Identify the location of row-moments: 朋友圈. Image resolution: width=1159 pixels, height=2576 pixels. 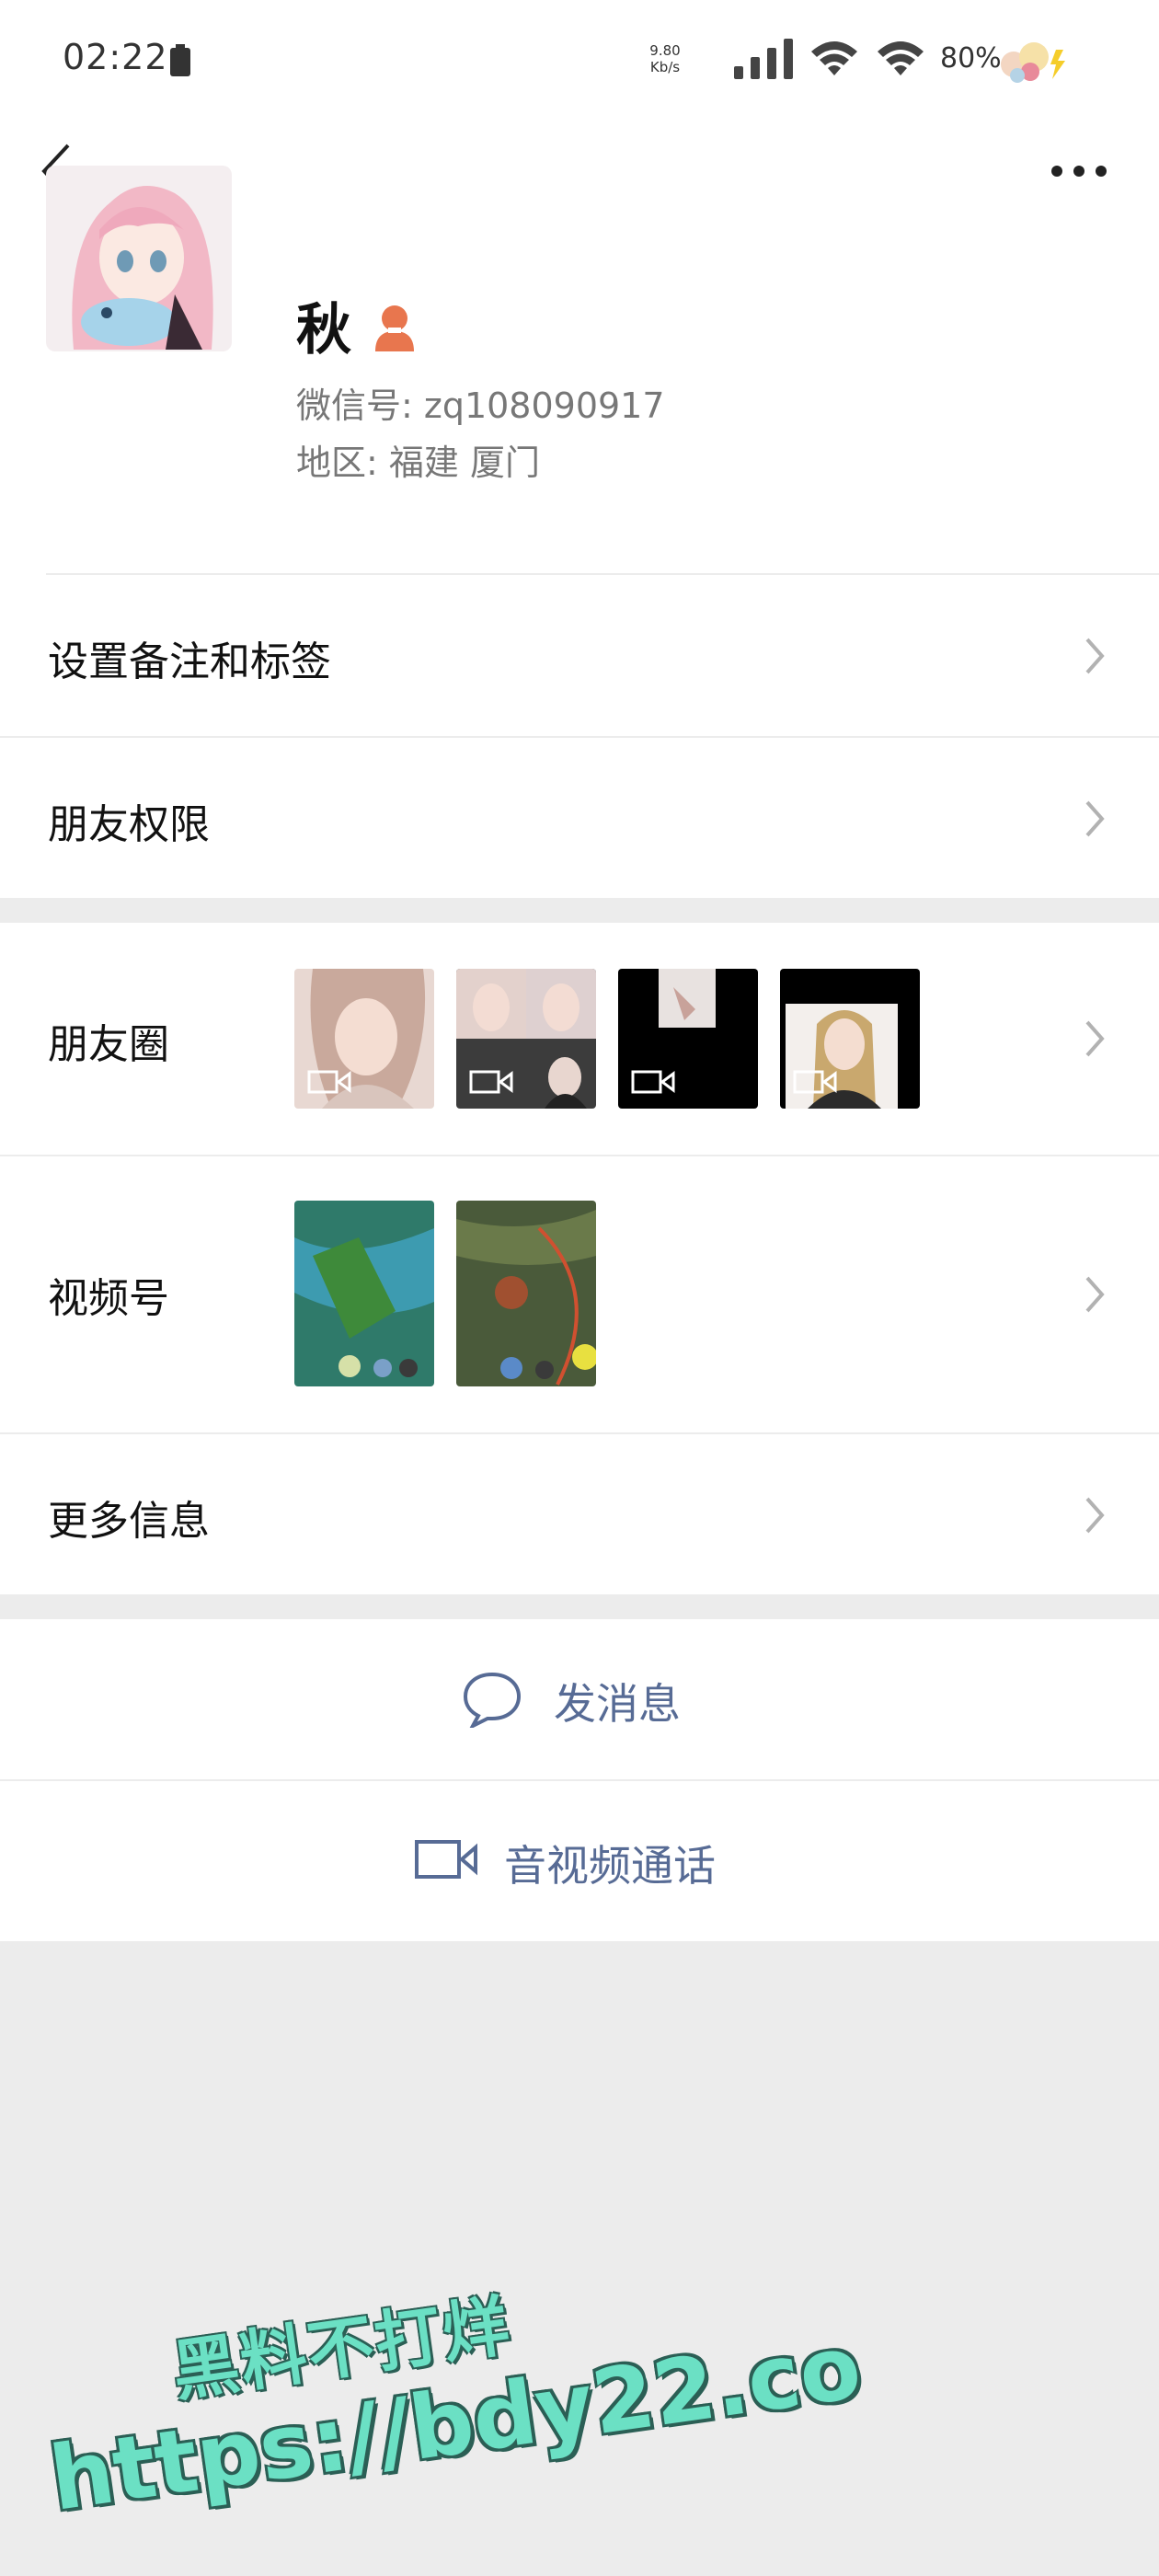
(579, 1039).